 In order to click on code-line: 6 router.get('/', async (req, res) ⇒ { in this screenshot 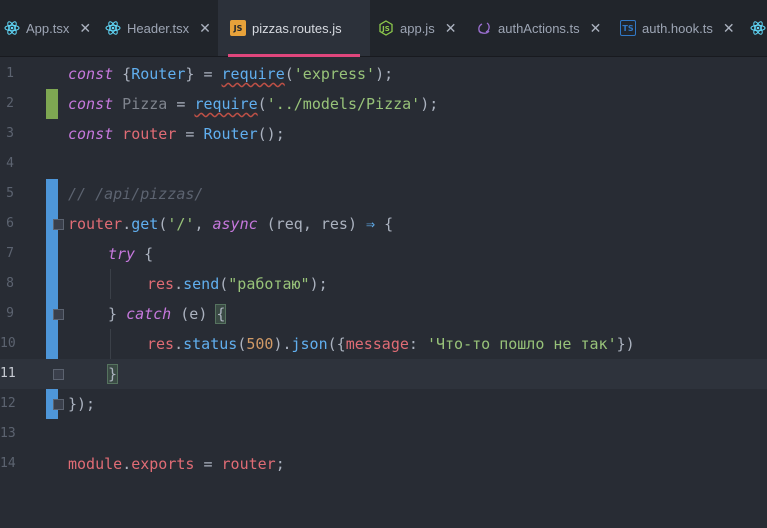, I will do `click(383, 224)`.